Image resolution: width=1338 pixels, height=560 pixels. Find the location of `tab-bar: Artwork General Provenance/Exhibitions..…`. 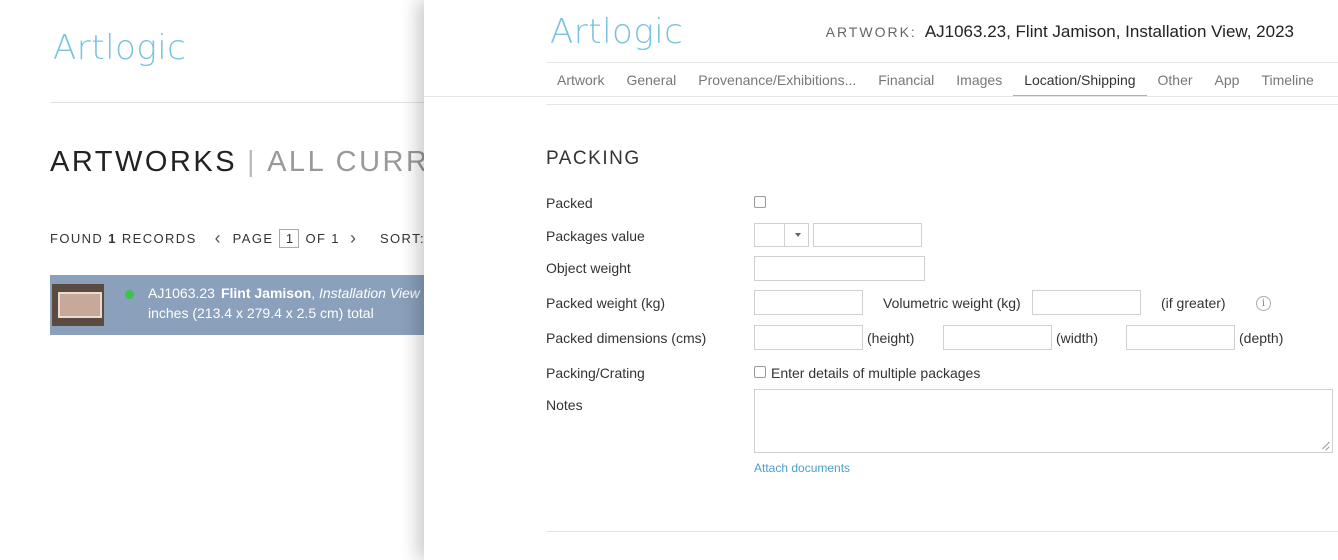

tab-bar: Artwork General Provenance/Exhibitions..… is located at coordinates (942, 79).